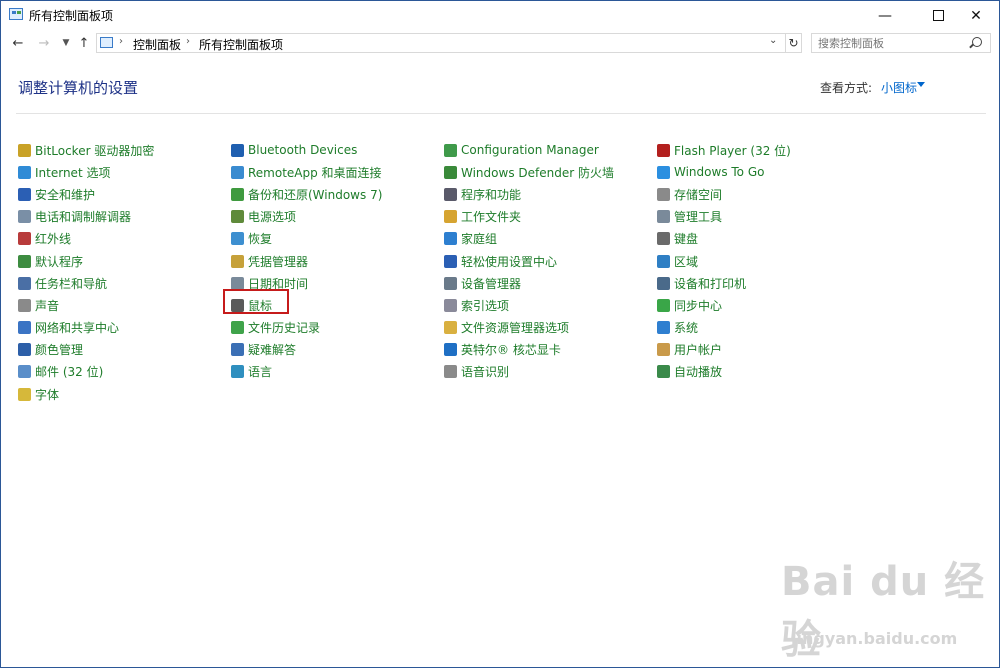 Image resolution: width=1000 pixels, height=668 pixels. I want to click on control-panel-item-label: 设备管理器, so click(491, 283).